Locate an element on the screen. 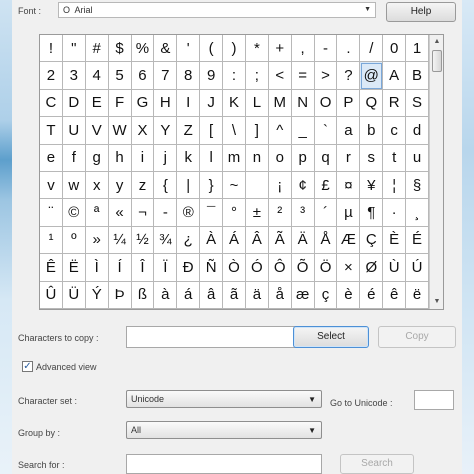  character-cell: é is located at coordinates (372, 295).